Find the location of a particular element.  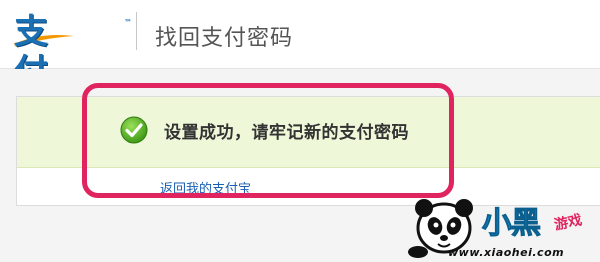

page-title: 找回支付密码 is located at coordinates (224, 38).